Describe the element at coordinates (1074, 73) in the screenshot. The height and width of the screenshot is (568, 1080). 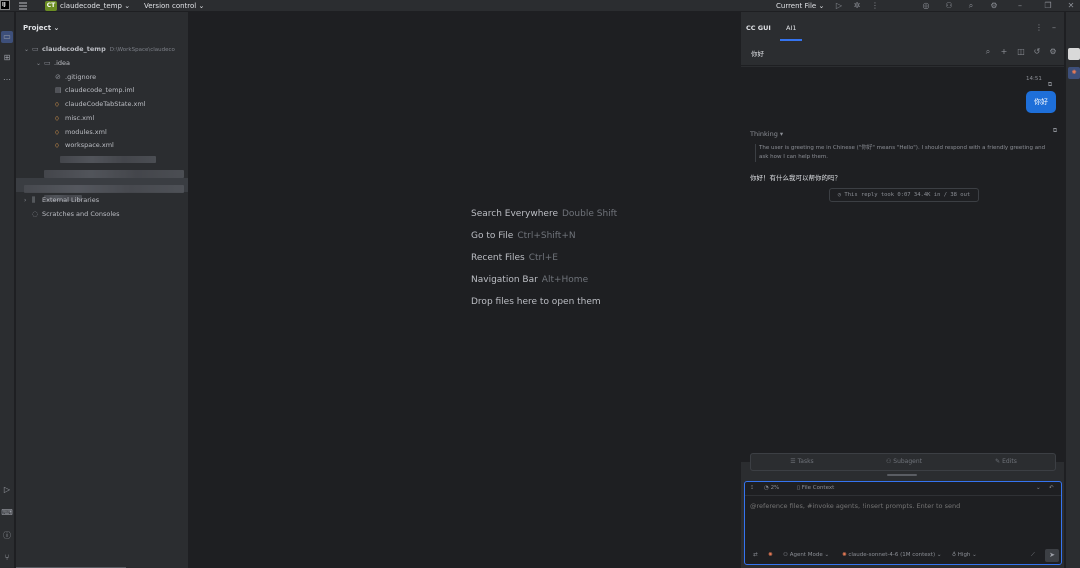
I see `claude-tool-icon: ✺` at that location.